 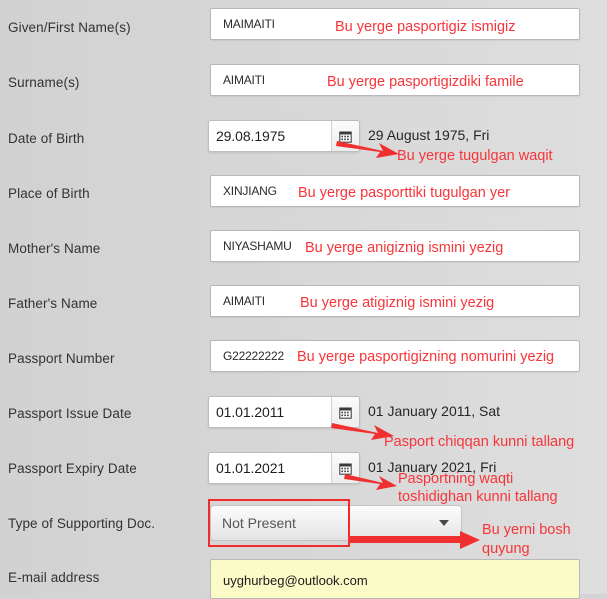 What do you see at coordinates (54, 577) in the screenshot?
I see `label-email-address: E-mail address` at bounding box center [54, 577].